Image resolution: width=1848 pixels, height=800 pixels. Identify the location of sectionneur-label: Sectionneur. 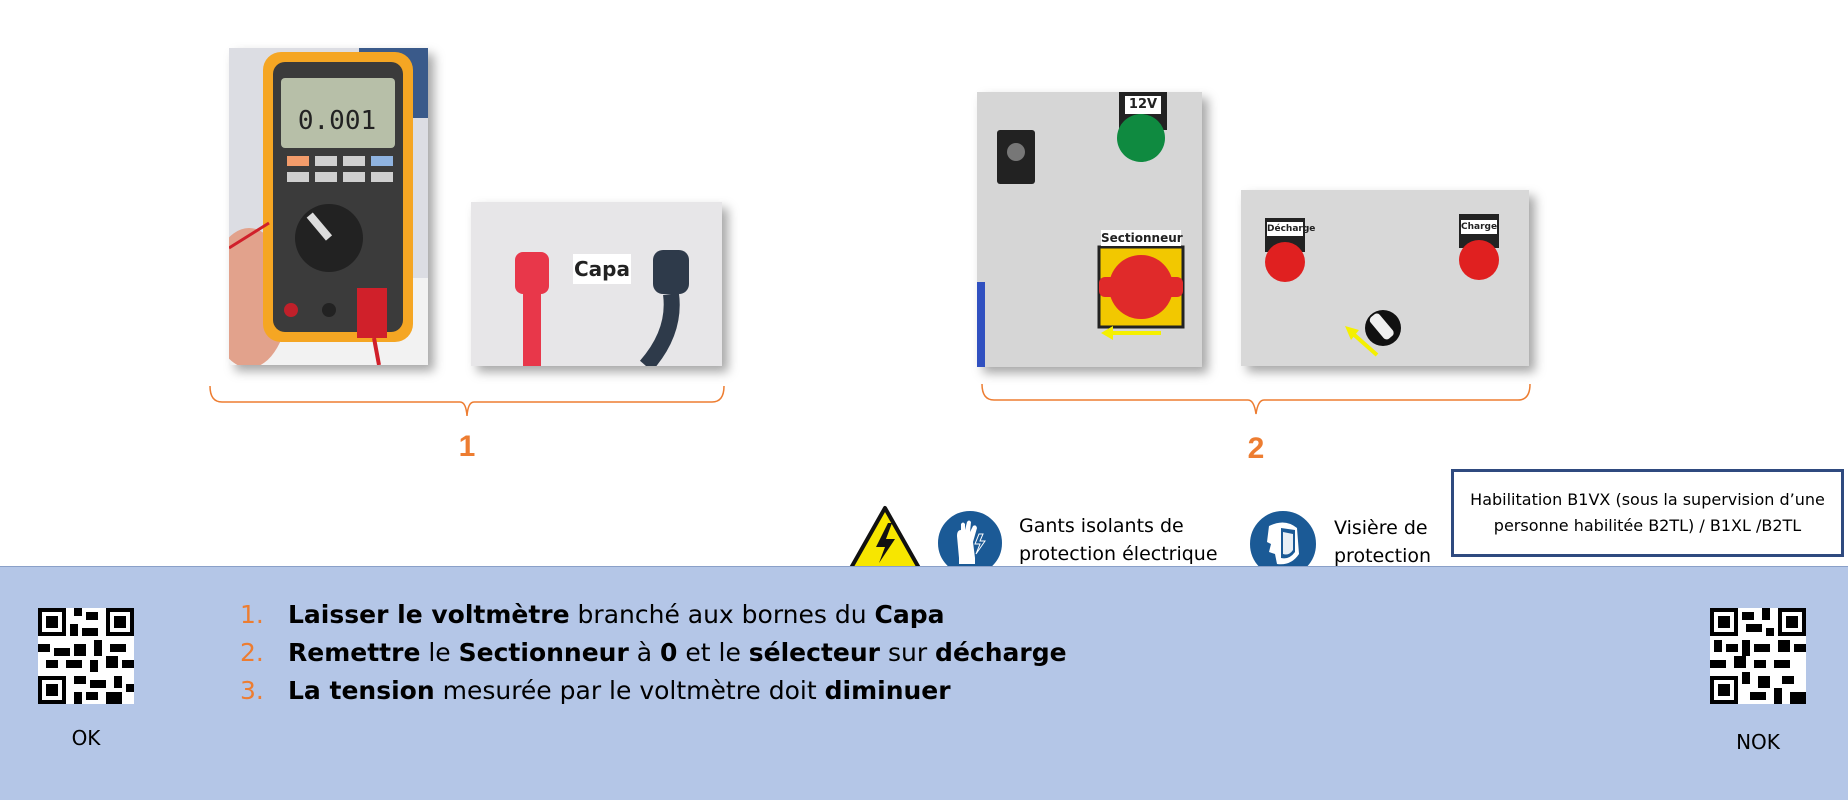
(1142, 238).